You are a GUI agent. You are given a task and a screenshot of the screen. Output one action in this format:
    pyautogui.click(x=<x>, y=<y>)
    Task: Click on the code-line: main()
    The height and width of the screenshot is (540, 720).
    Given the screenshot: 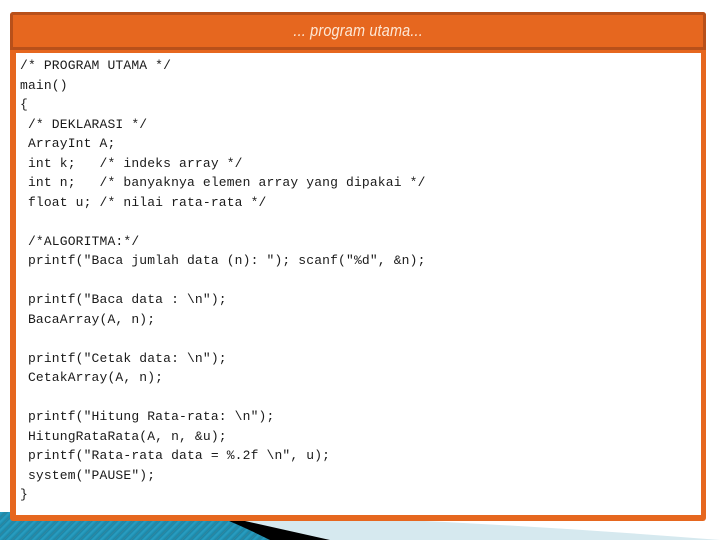 What is the action you would take?
    pyautogui.click(x=44, y=85)
    